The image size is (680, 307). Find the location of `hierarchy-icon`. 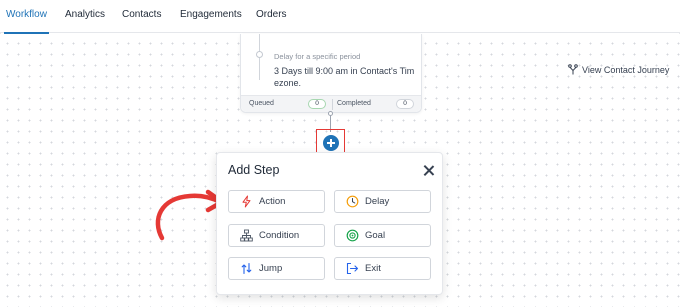

hierarchy-icon is located at coordinates (246, 235).